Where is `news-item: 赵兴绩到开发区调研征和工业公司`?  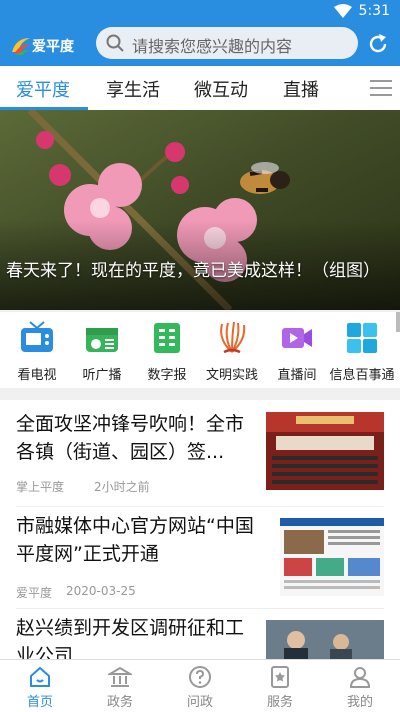 news-item: 赵兴绩到开发区调研征和工业公司 is located at coordinates (200, 639).